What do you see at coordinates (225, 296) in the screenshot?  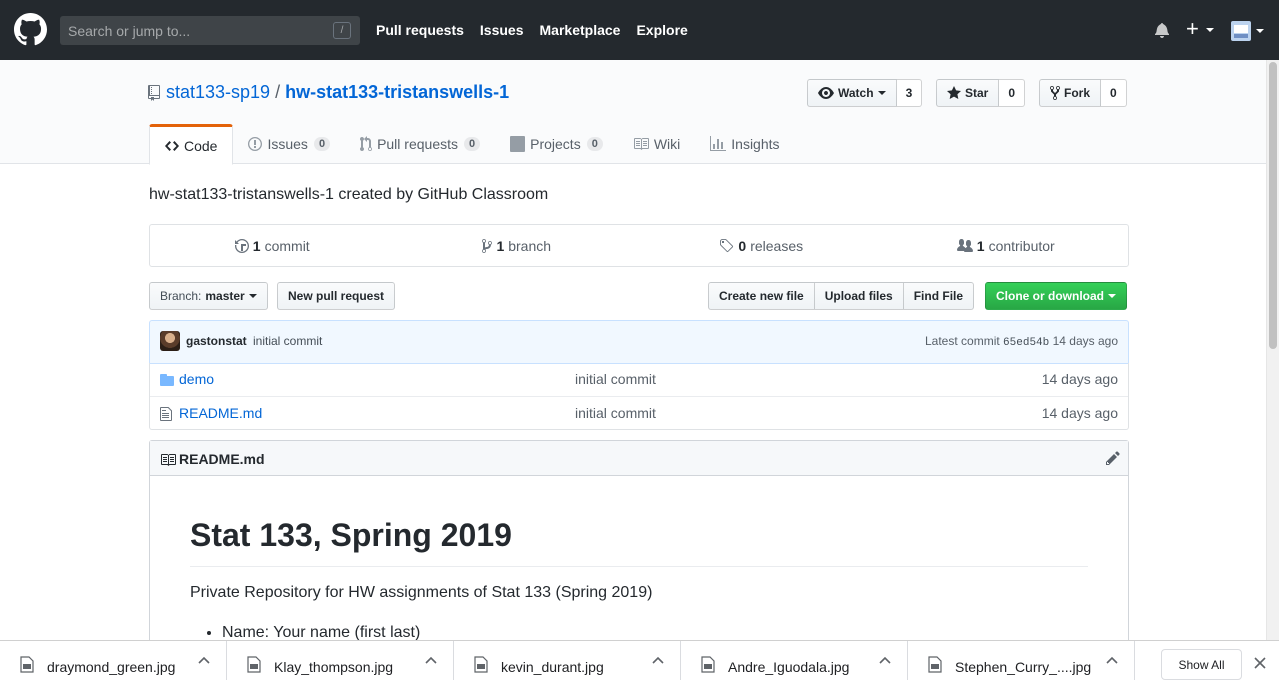 I see `branch-name: master` at bounding box center [225, 296].